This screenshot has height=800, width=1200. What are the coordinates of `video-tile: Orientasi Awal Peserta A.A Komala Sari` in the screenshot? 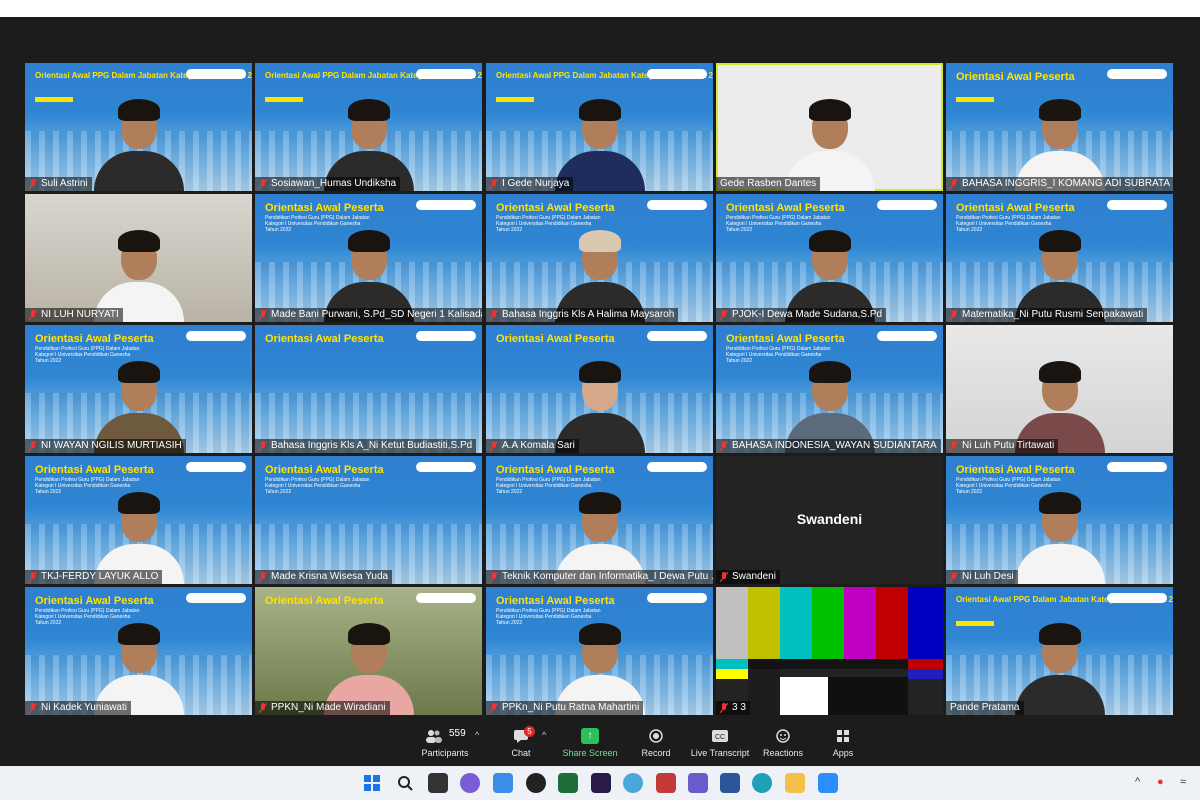 It's located at (599, 389).